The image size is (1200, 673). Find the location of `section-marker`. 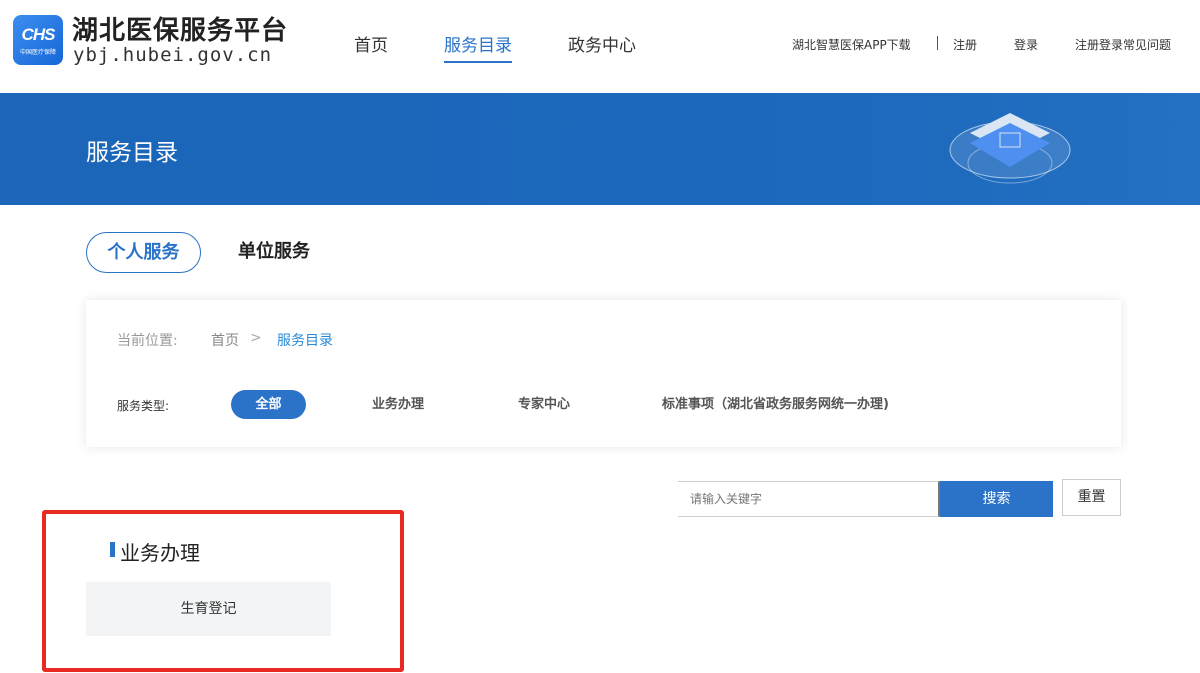

section-marker is located at coordinates (112, 549).